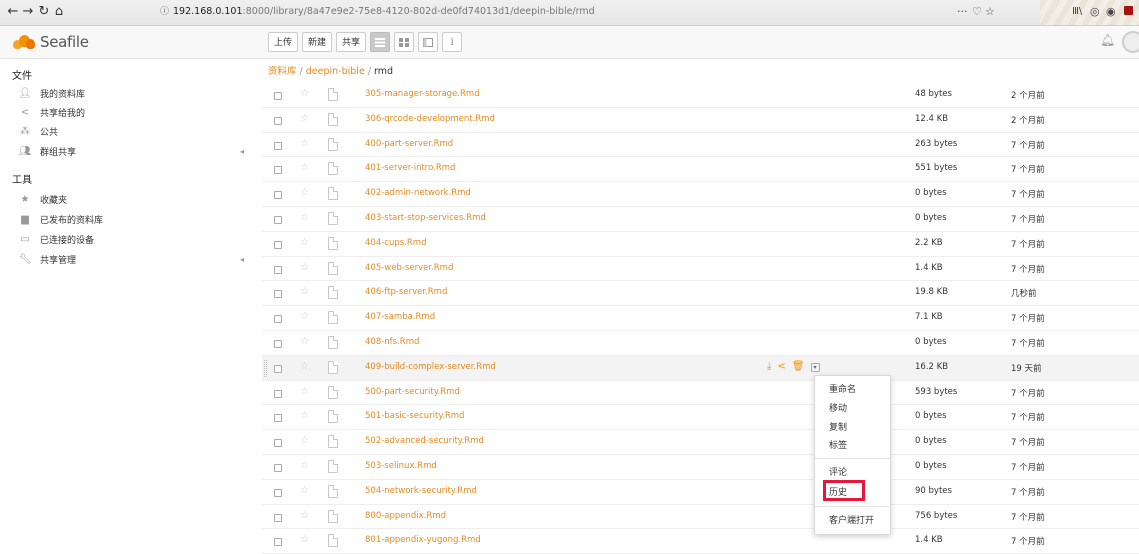 This screenshot has width=1139, height=554. What do you see at coordinates (392, 342) in the screenshot?
I see `file-name: 408-nfs.Rmd` at bounding box center [392, 342].